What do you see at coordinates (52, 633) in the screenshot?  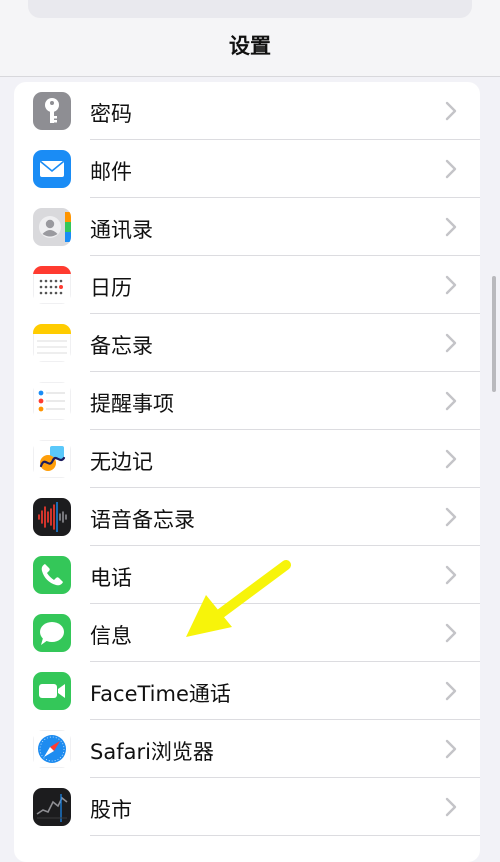 I see `messages-icon` at bounding box center [52, 633].